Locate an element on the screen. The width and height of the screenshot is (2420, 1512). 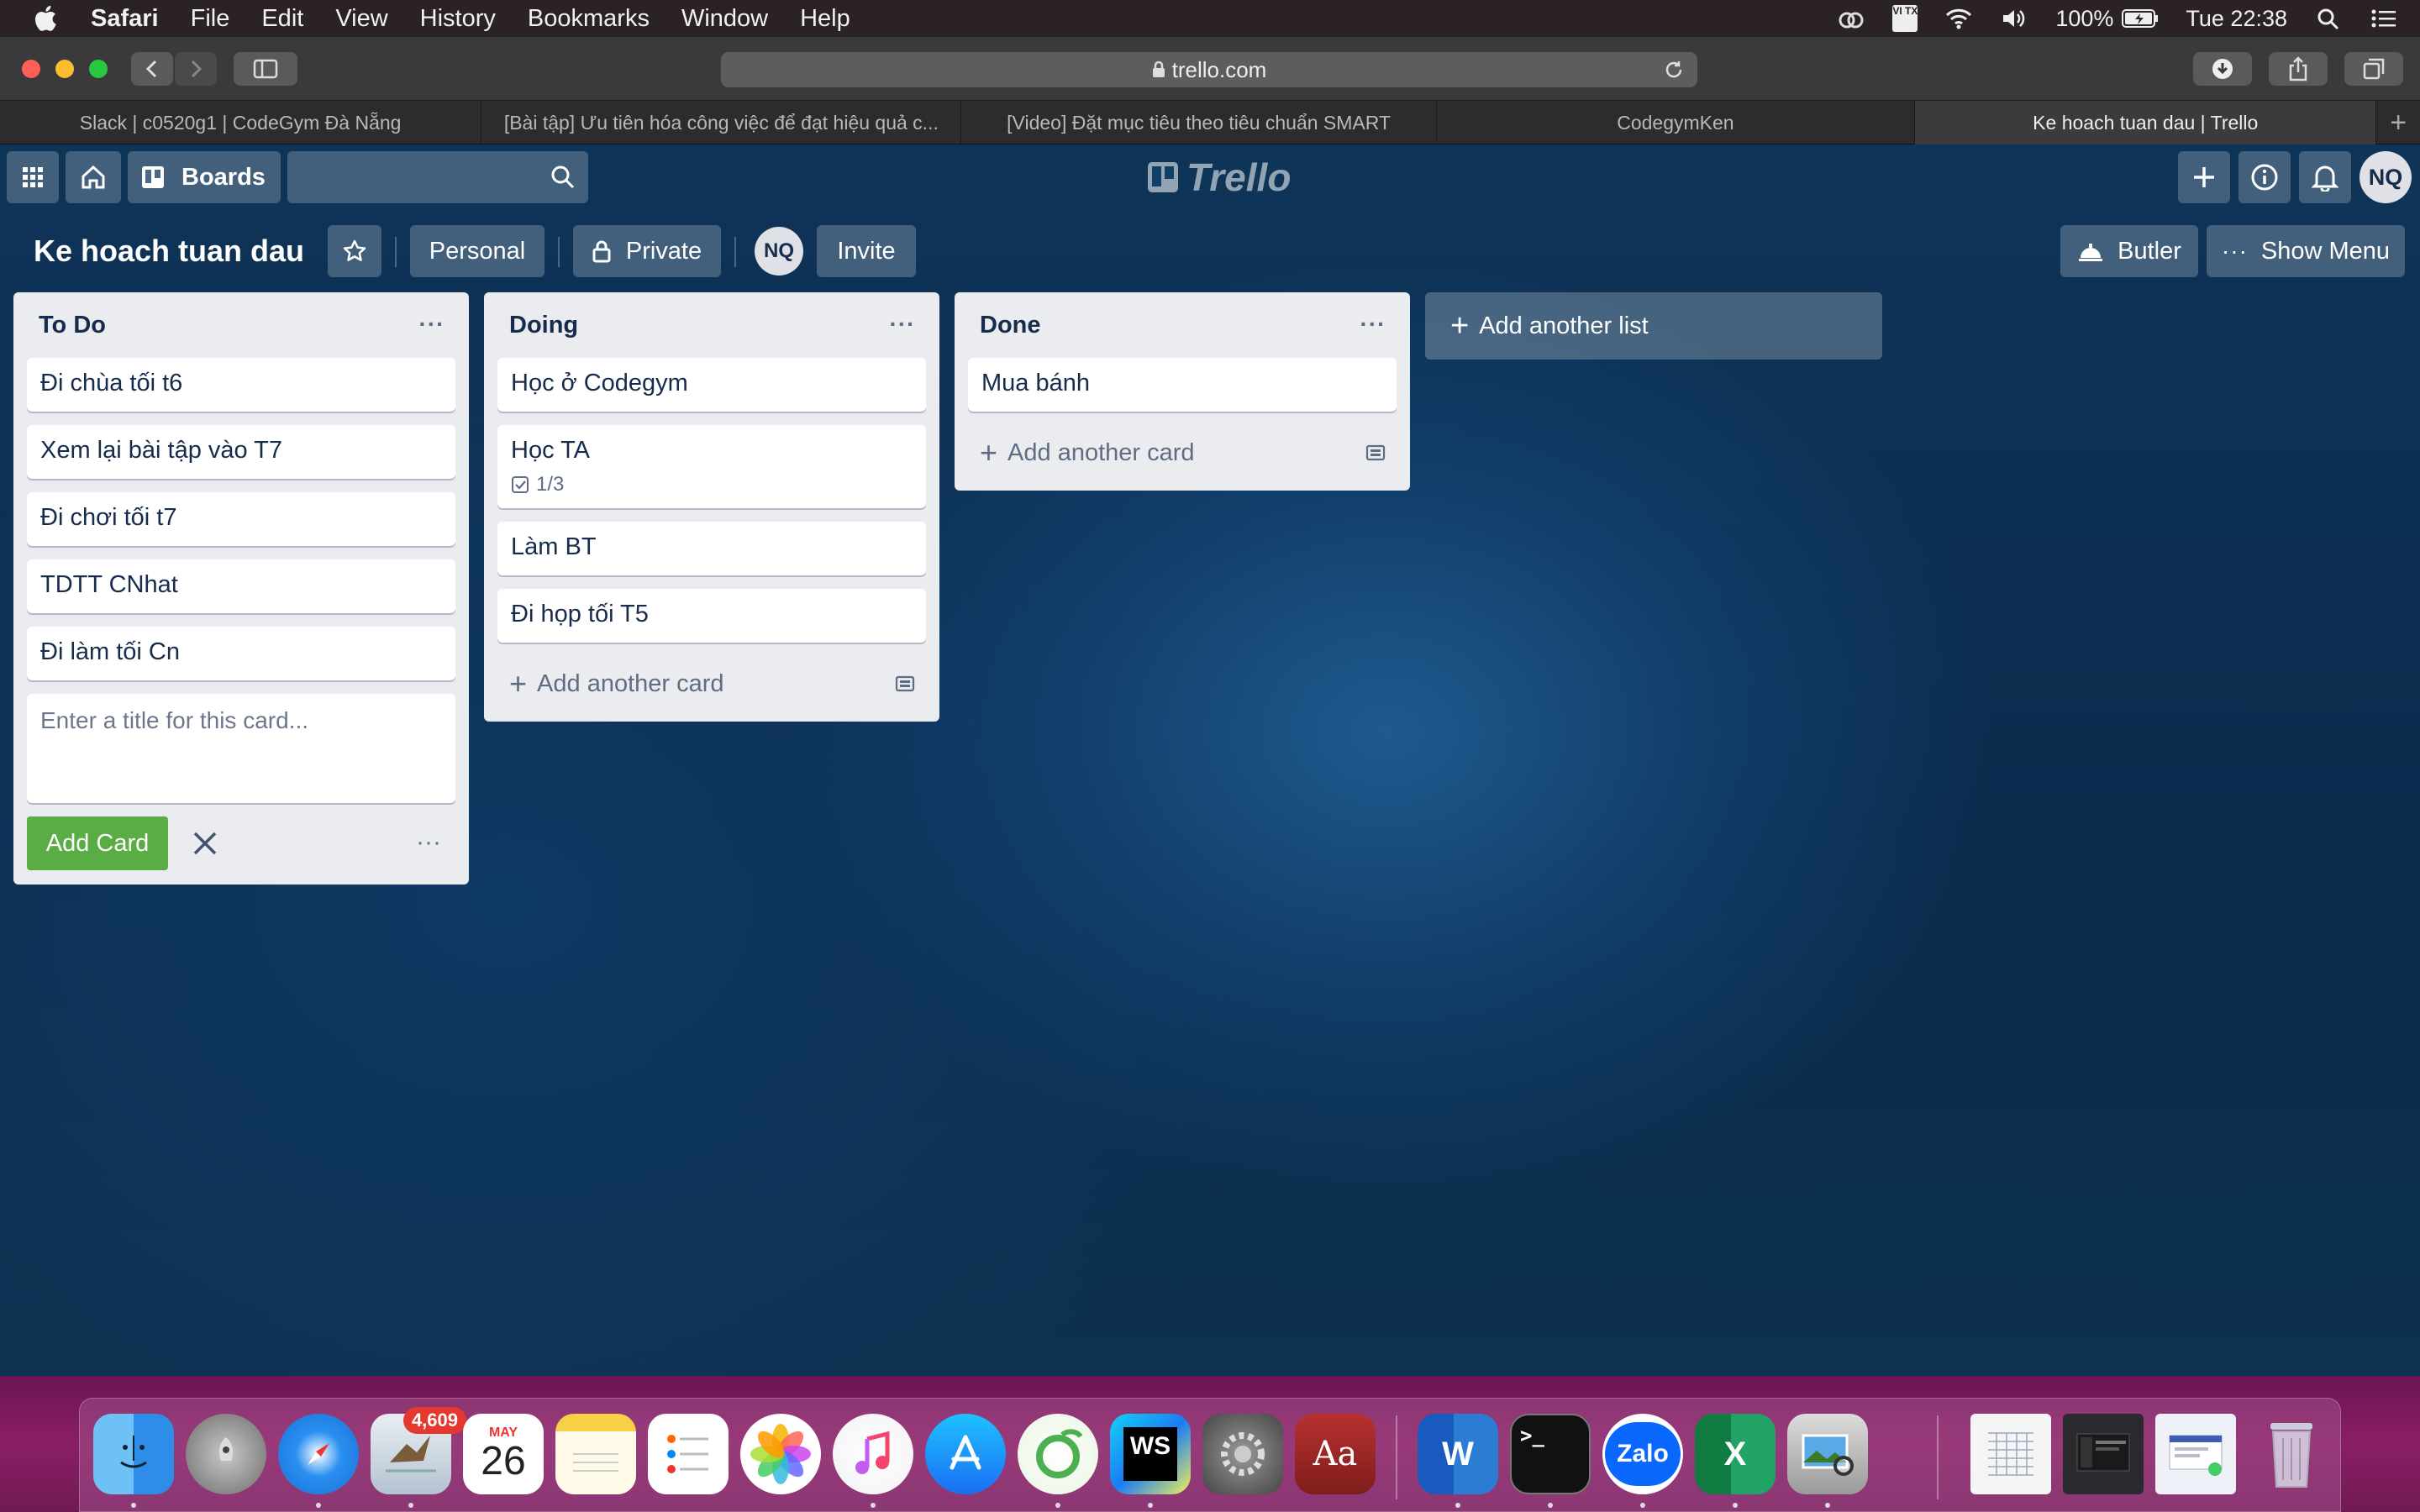
card: Đi họp tối T5 is located at coordinates (711, 616).